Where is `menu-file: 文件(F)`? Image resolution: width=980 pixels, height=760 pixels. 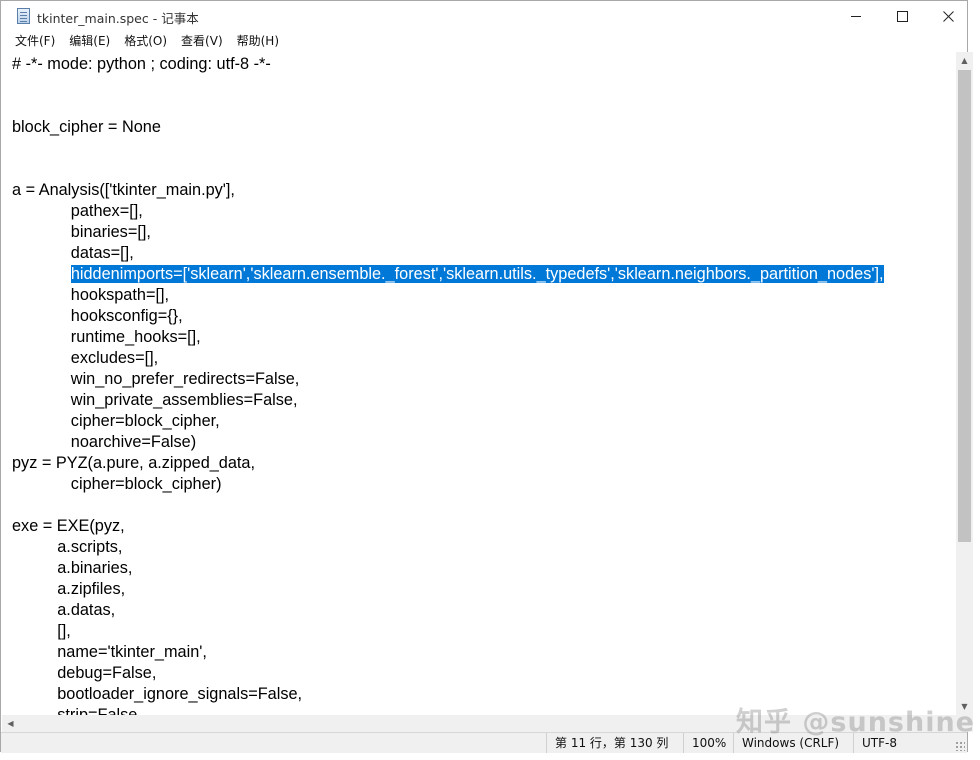 menu-file: 文件(F) is located at coordinates (35, 41).